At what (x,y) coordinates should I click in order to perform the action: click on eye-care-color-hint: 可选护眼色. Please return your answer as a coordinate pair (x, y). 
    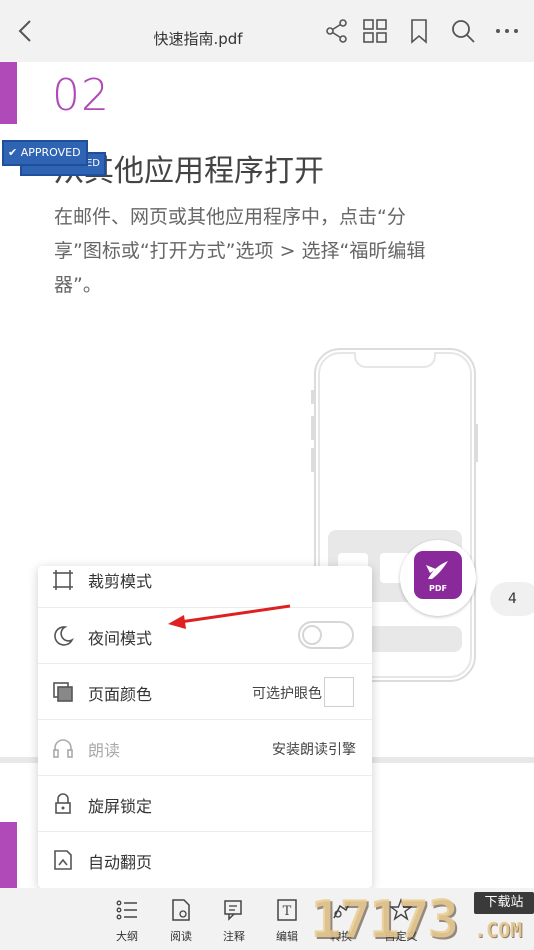
    Looking at the image, I should click on (287, 694).